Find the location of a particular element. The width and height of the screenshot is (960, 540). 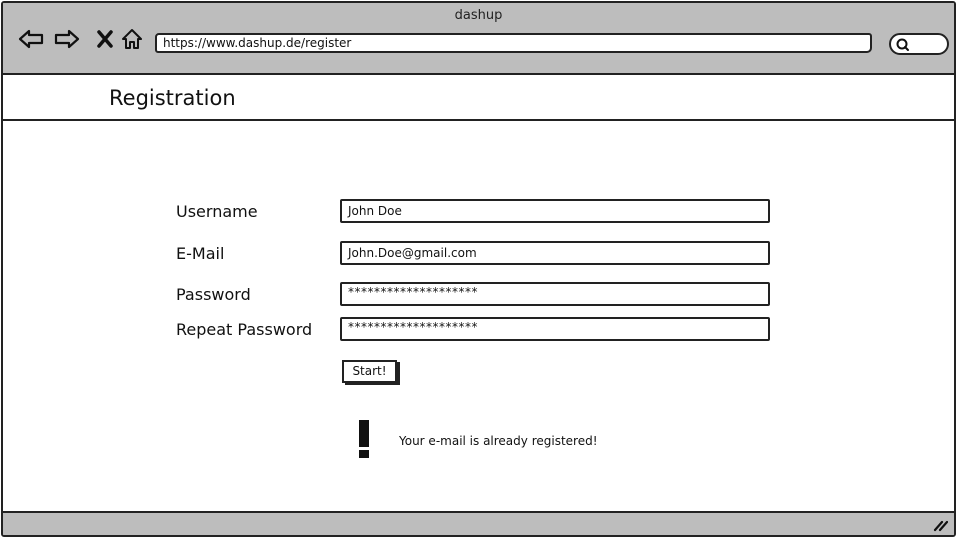

forward-button is located at coordinates (67, 39).